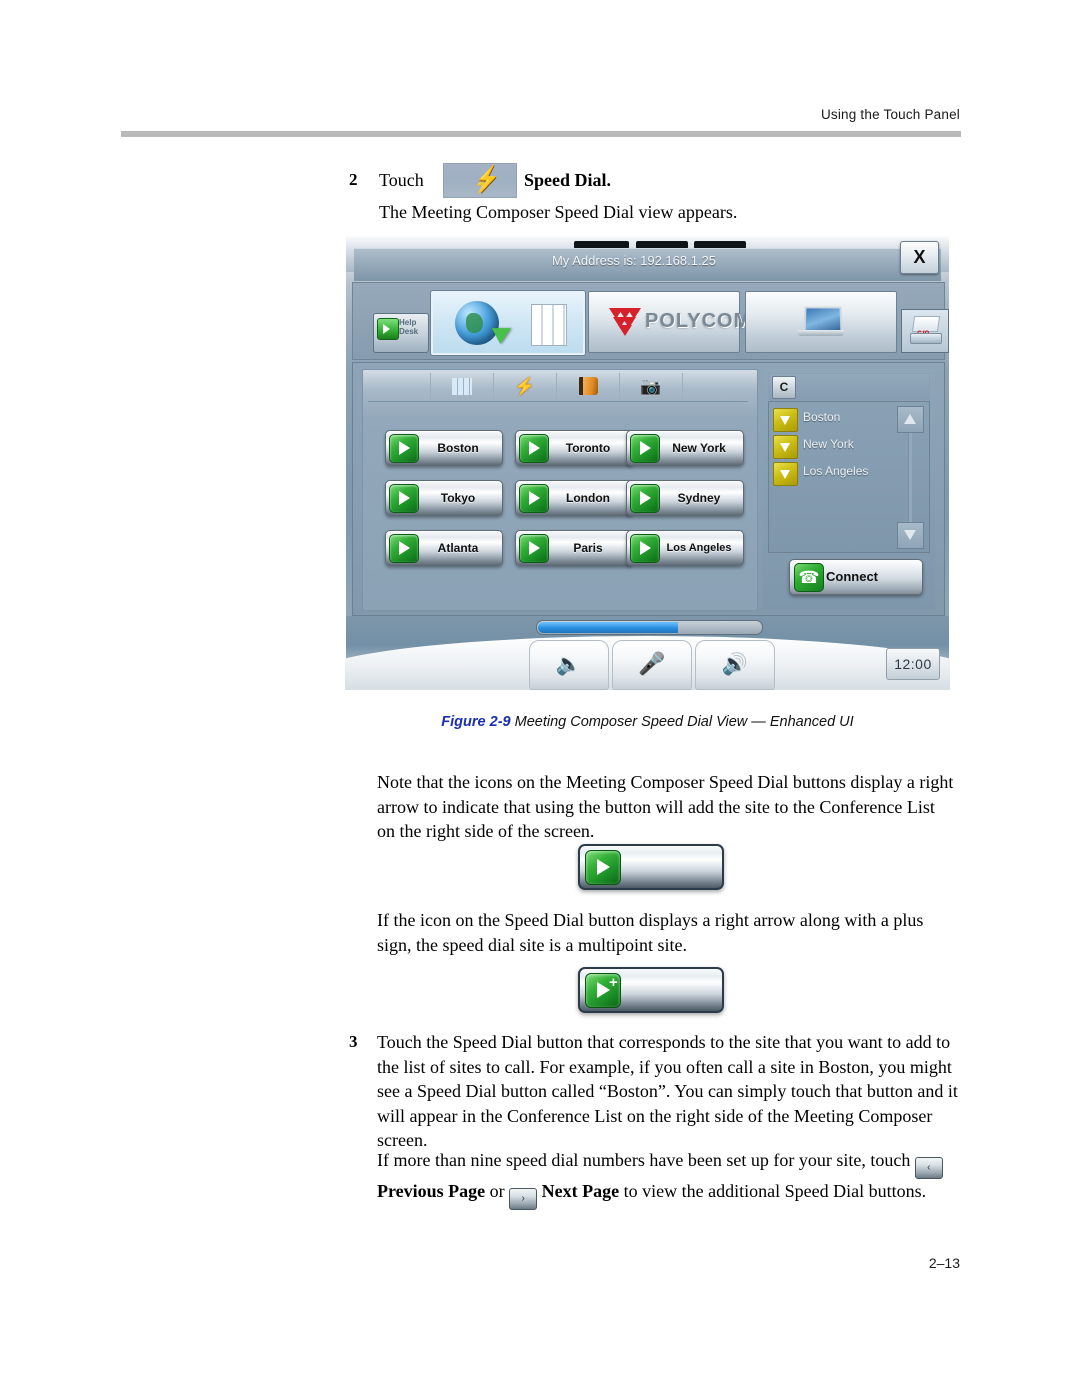 The height and width of the screenshot is (1397, 1080). Describe the element at coordinates (409, 331) in the screenshot. I see `help-desk-label-line2: Desk` at that location.